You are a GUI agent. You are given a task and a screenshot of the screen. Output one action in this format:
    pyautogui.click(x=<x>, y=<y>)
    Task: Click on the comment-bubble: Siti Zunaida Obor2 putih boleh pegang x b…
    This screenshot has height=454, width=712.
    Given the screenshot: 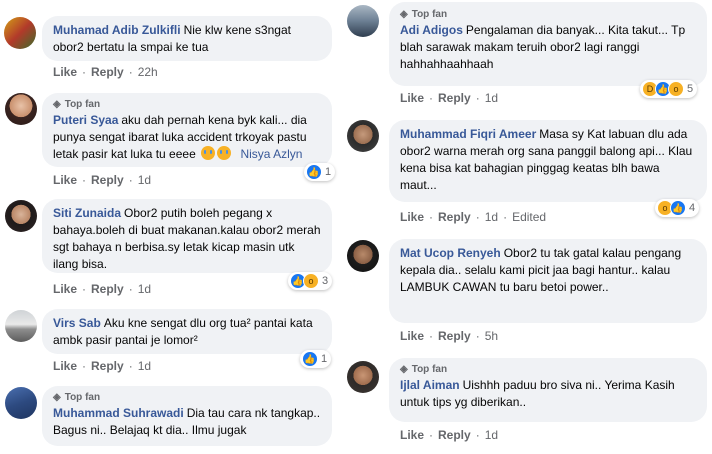 What is the action you would take?
    pyautogui.click(x=187, y=236)
    